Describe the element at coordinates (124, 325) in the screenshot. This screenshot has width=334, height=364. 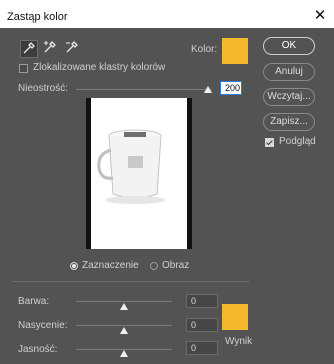
I see `saturation-slider-track` at that location.